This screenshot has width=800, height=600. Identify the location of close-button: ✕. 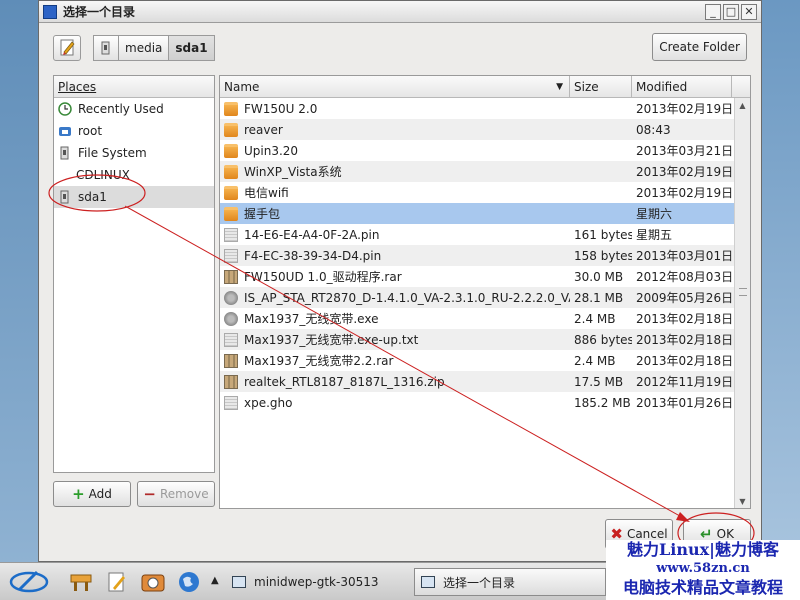
(749, 11).